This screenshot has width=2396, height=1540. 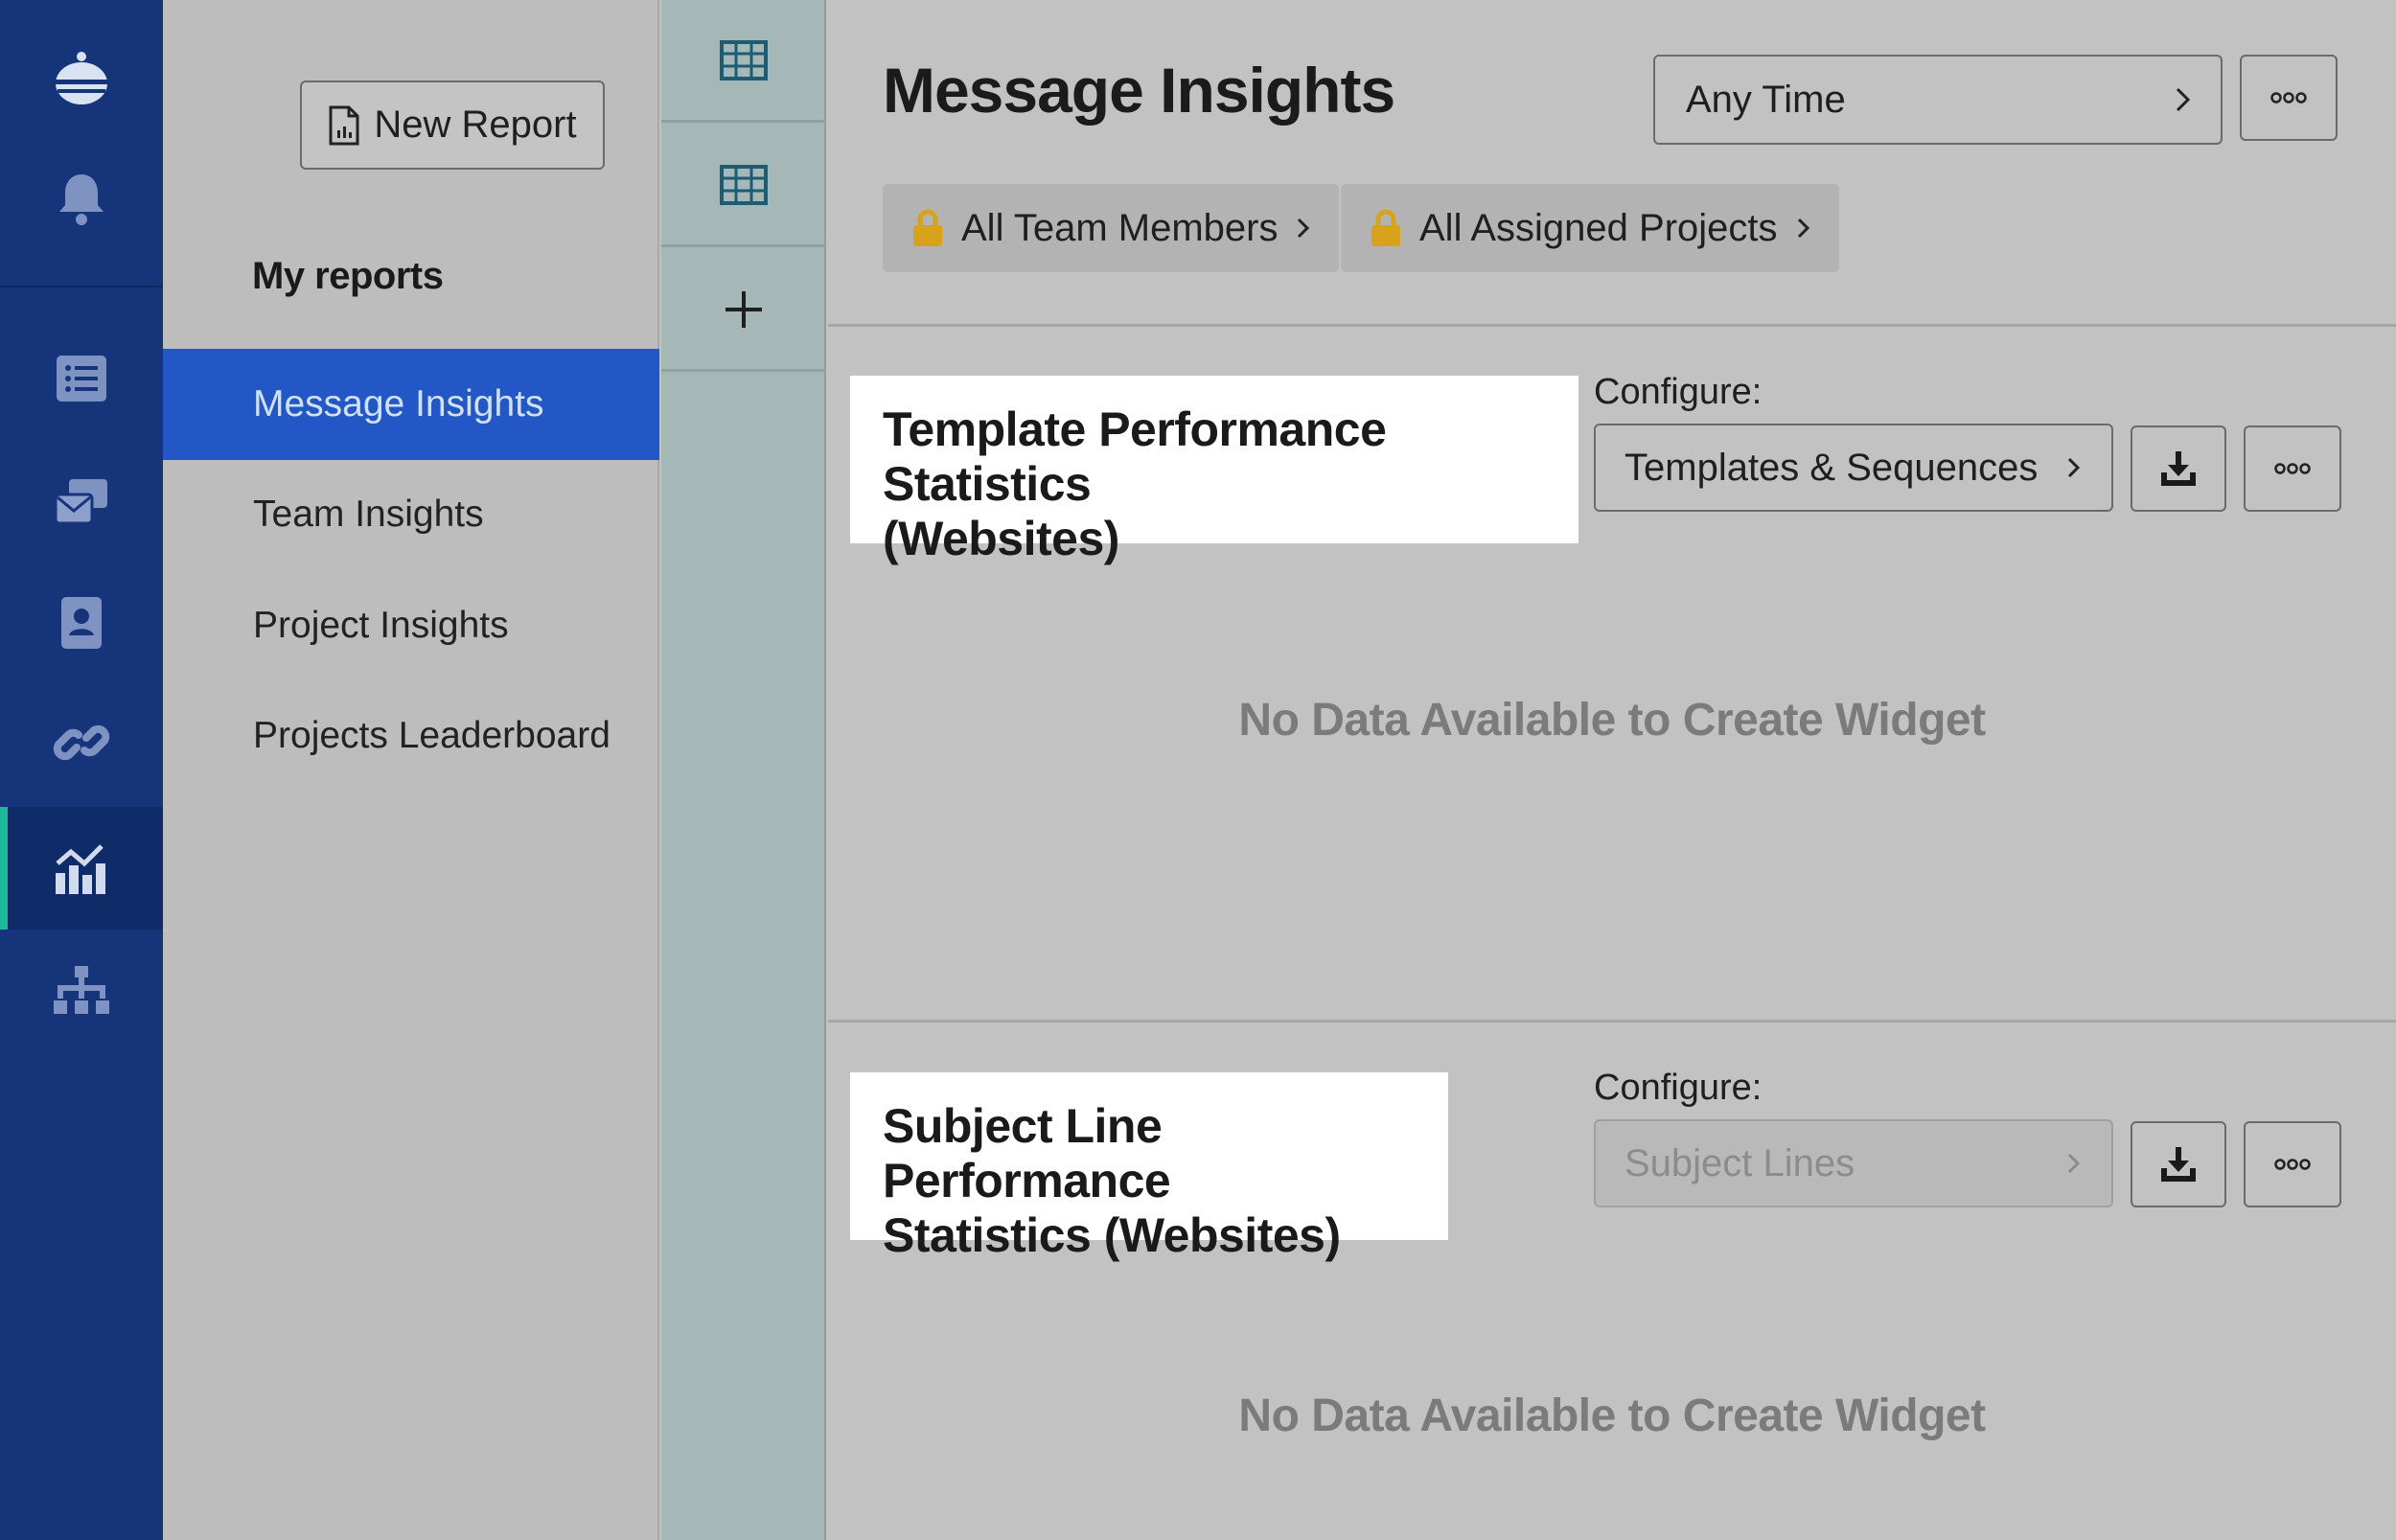 What do you see at coordinates (1938, 100) in the screenshot?
I see `time-filter-select: Any Time` at bounding box center [1938, 100].